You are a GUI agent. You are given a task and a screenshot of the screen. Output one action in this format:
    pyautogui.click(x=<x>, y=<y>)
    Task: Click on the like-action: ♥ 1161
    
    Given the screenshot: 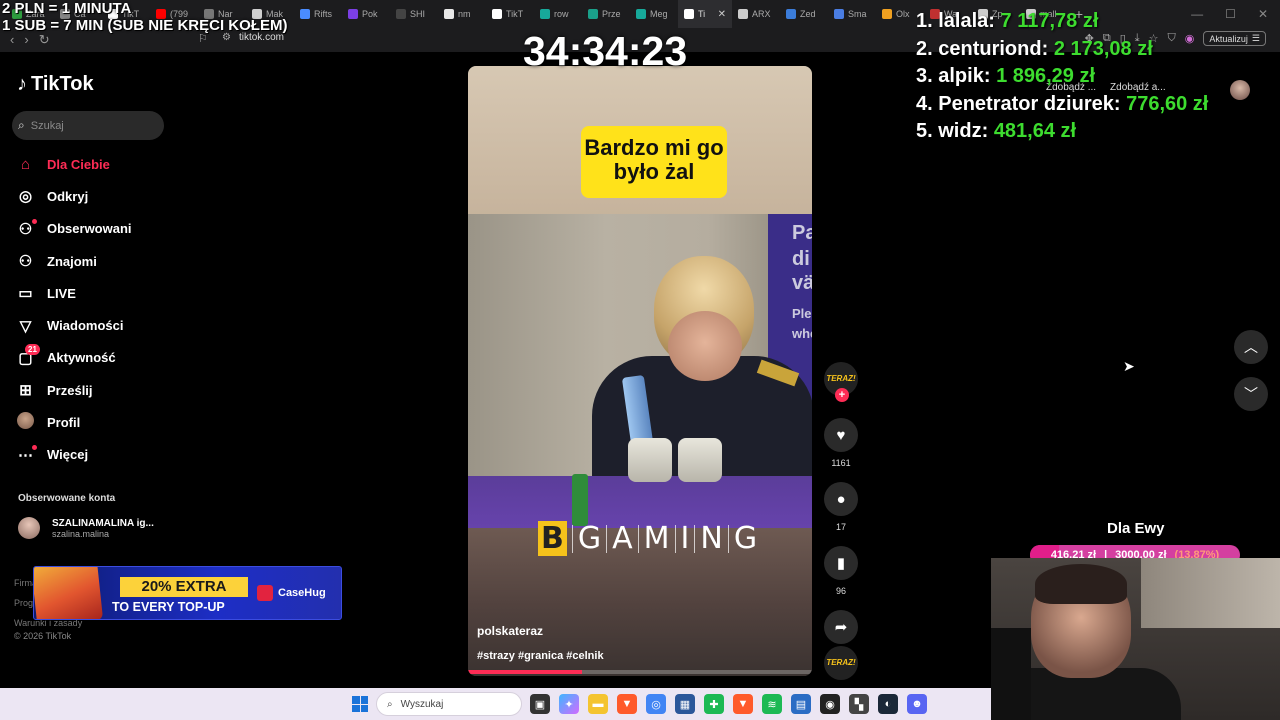 What is the action you would take?
    pyautogui.click(x=841, y=443)
    